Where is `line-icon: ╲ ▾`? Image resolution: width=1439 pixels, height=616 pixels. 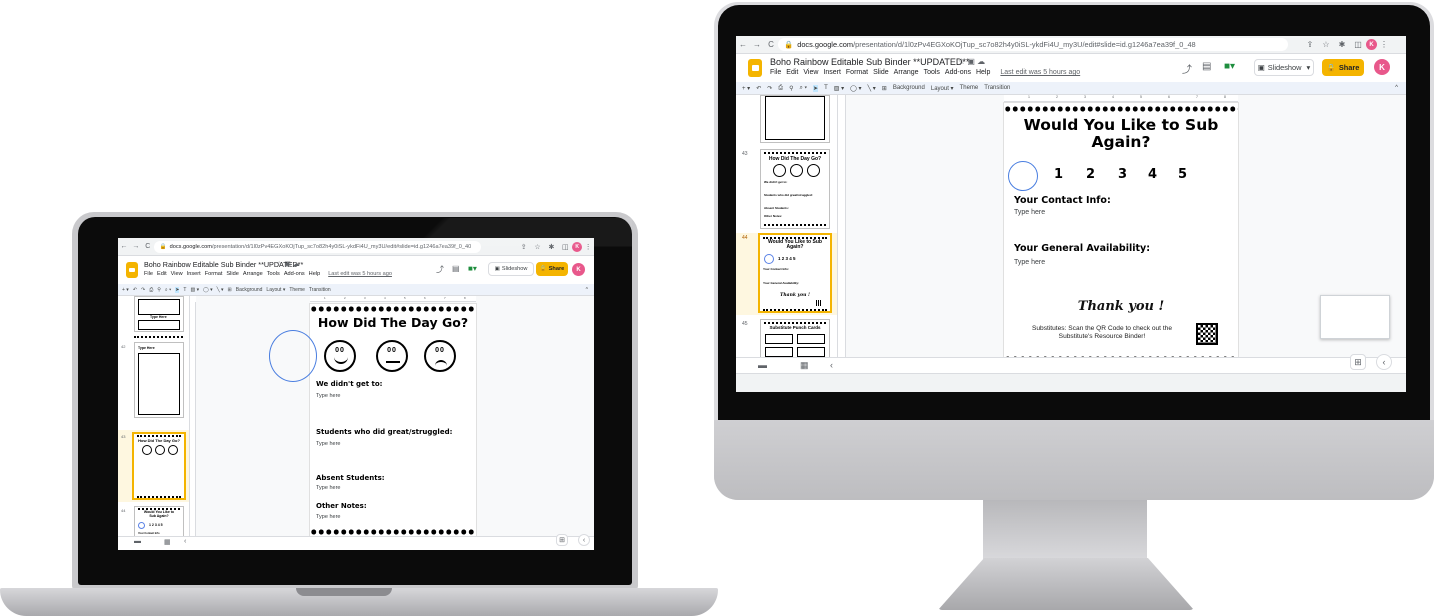 line-icon: ╲ ▾ is located at coordinates (872, 88).